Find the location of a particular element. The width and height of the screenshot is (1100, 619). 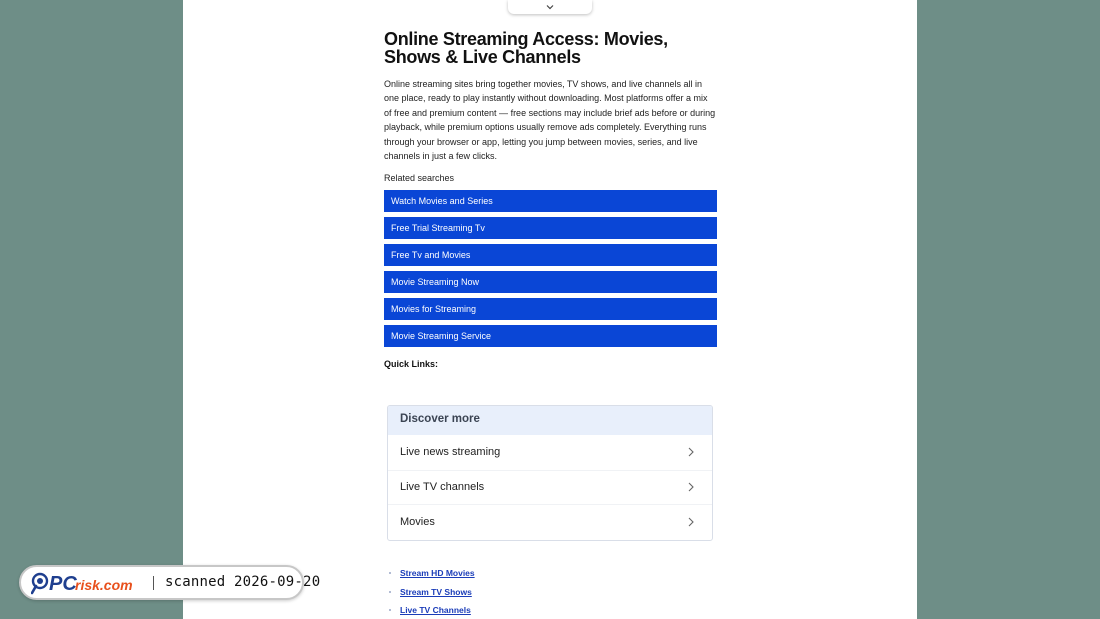

related-search-button: Movie Streaming Service is located at coordinates (550, 336).